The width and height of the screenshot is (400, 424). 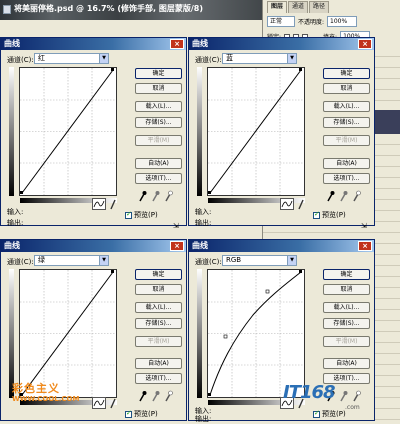 I want to click on opacity-input: 100%, so click(x=342, y=21).